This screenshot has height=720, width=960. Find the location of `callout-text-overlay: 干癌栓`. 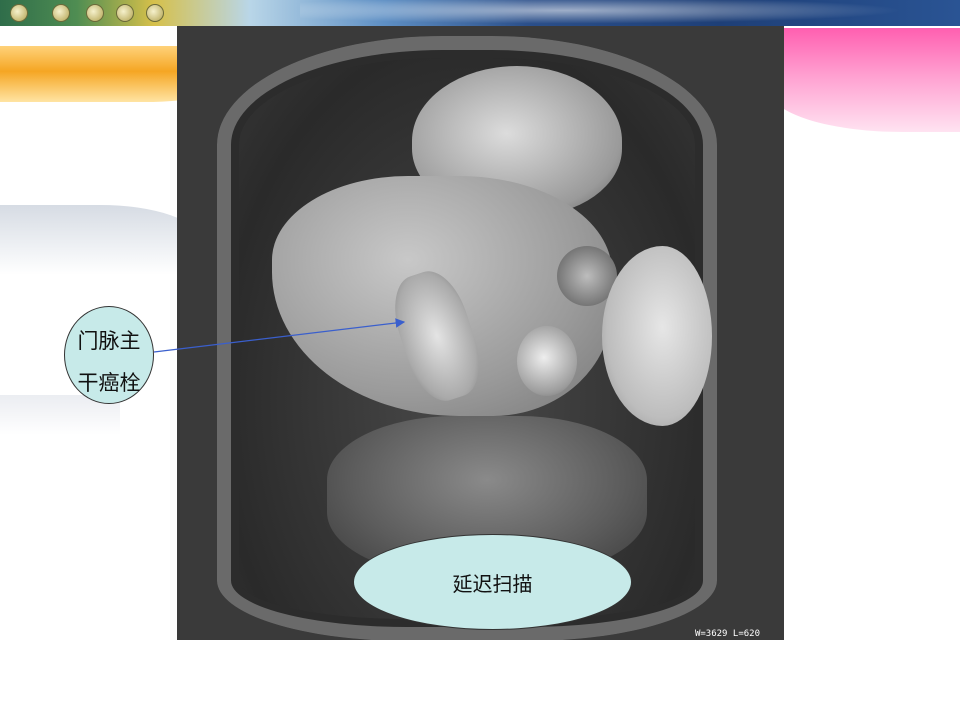

callout-text-overlay: 干癌栓 is located at coordinates (109, 355).